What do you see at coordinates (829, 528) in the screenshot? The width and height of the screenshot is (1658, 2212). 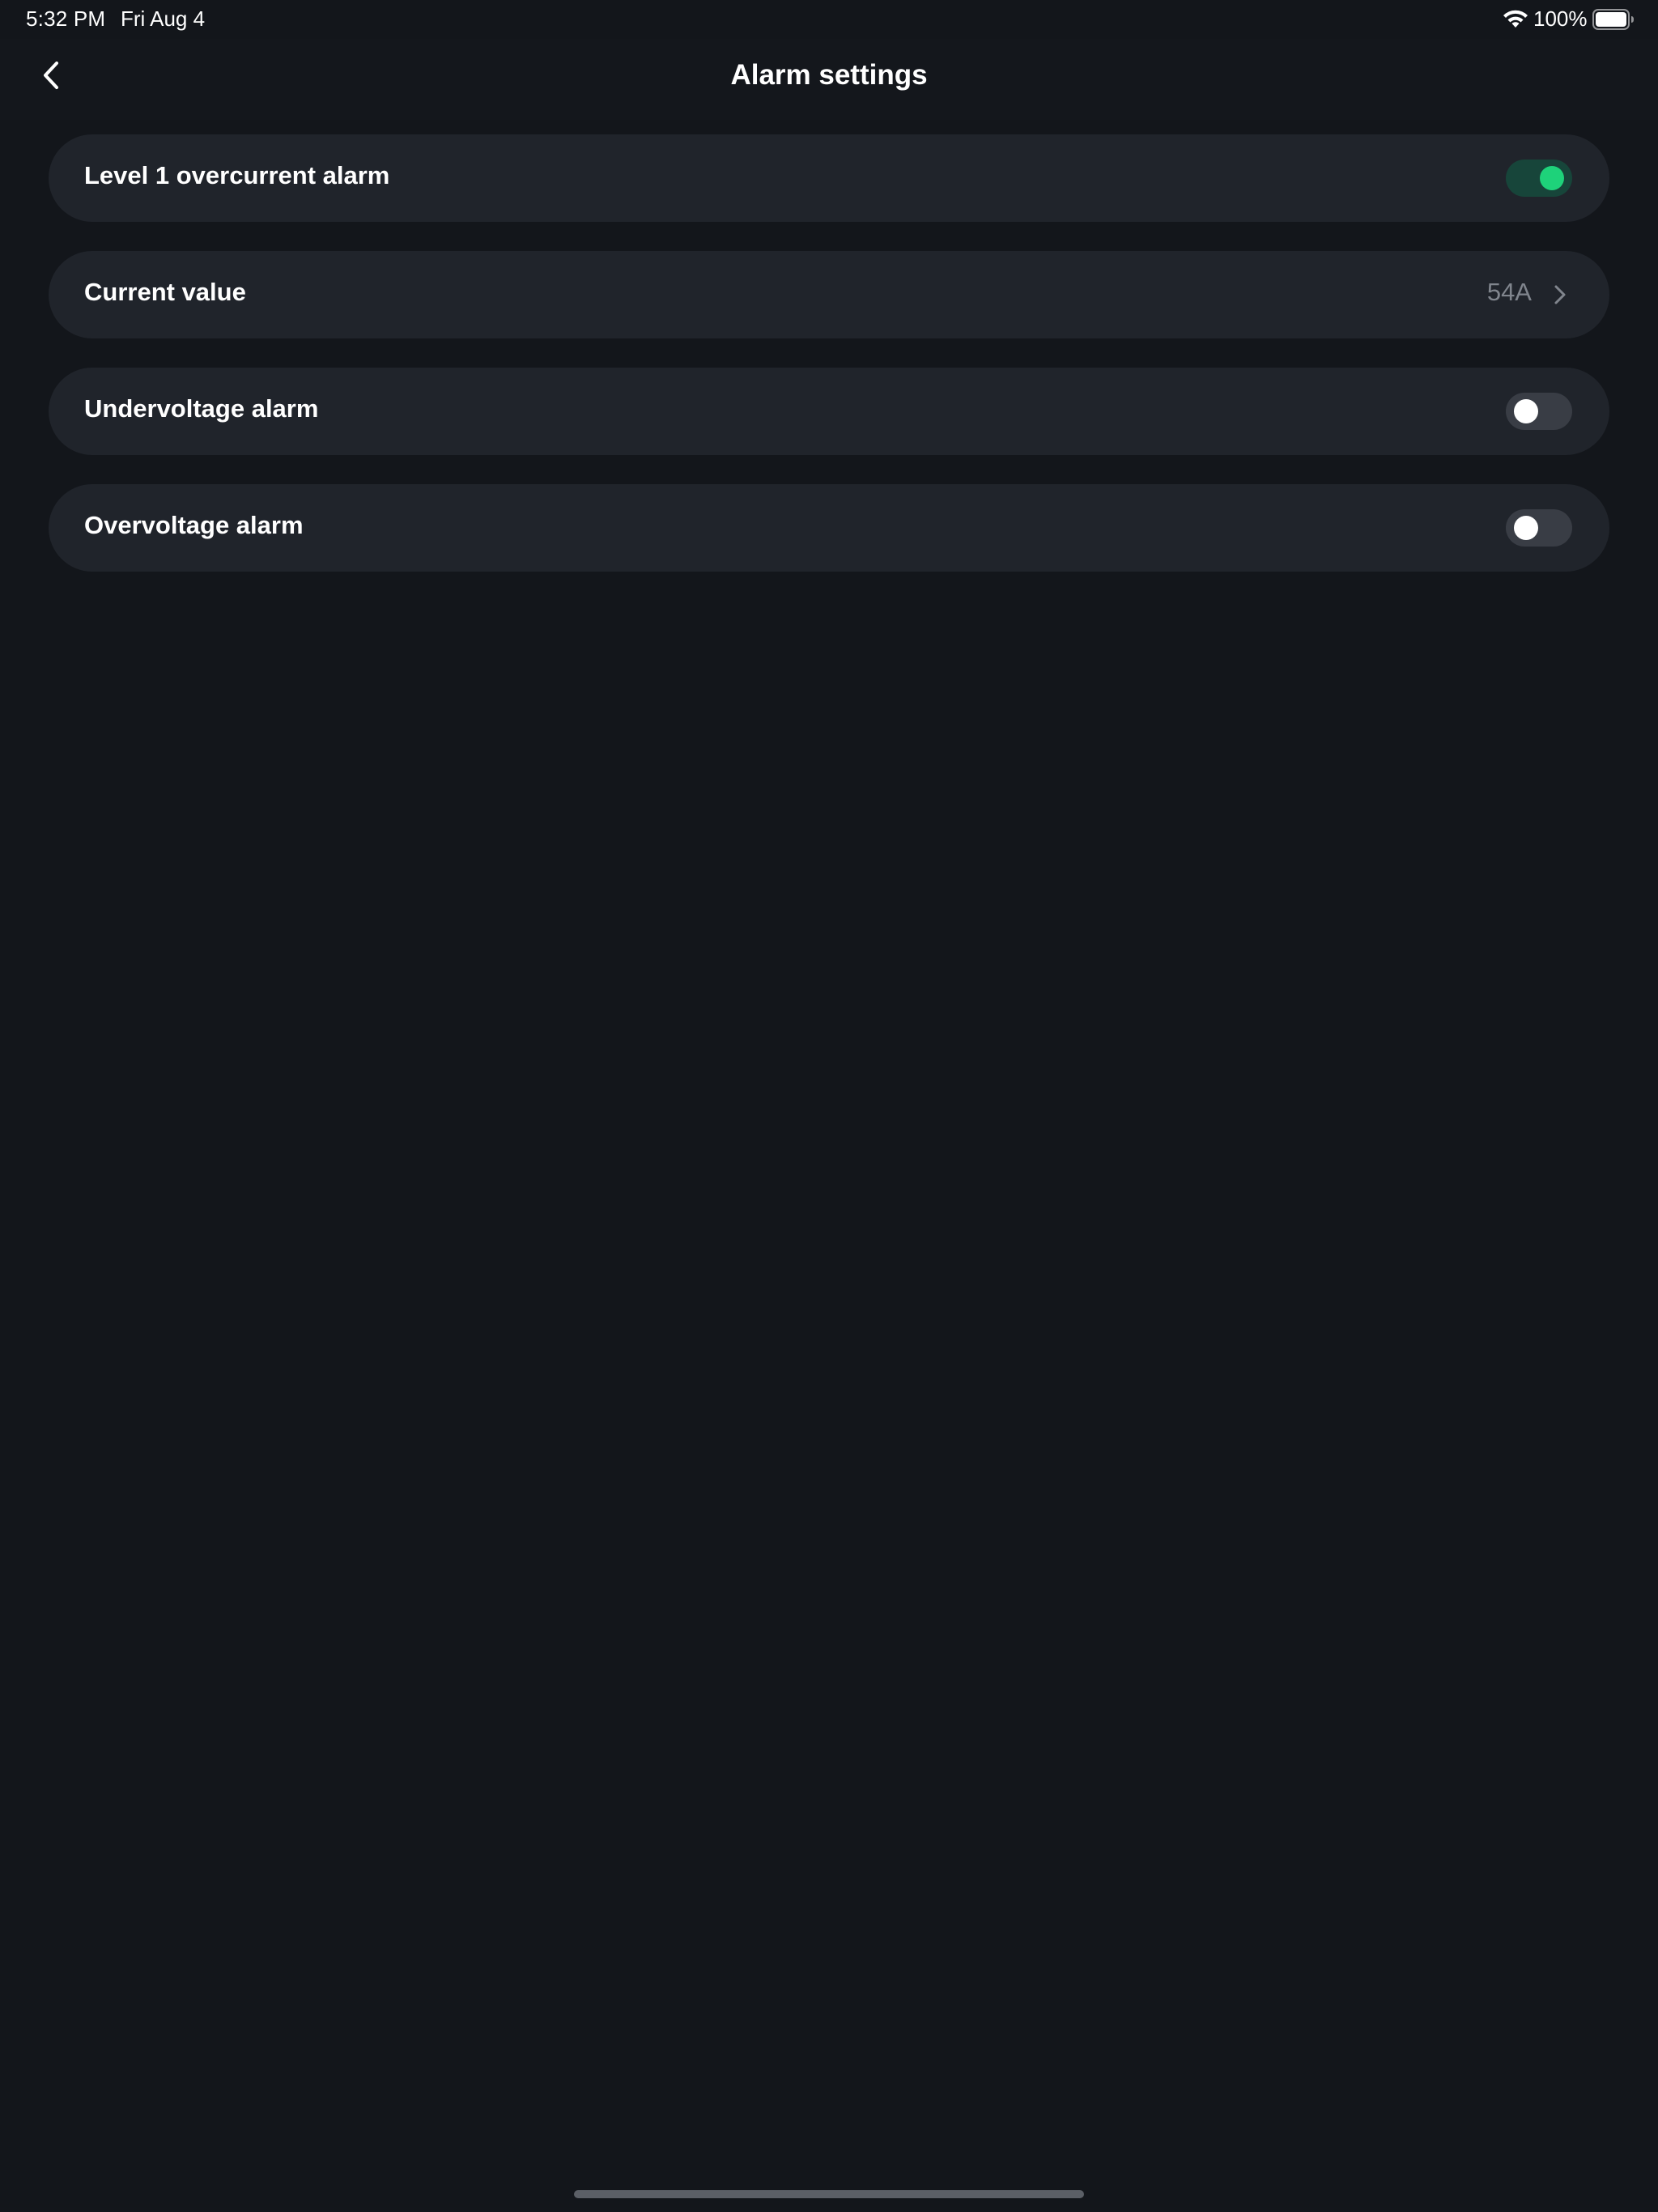 I see `overvoltage-alarm-row: Overvoltage alarm` at bounding box center [829, 528].